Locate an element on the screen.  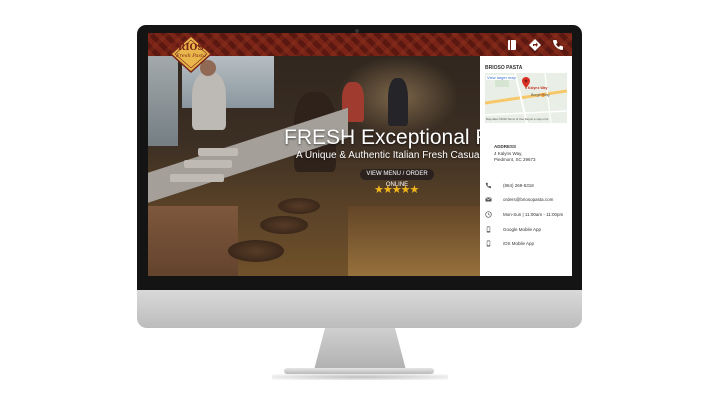
monitor-chin is located at coordinates (359, 309).